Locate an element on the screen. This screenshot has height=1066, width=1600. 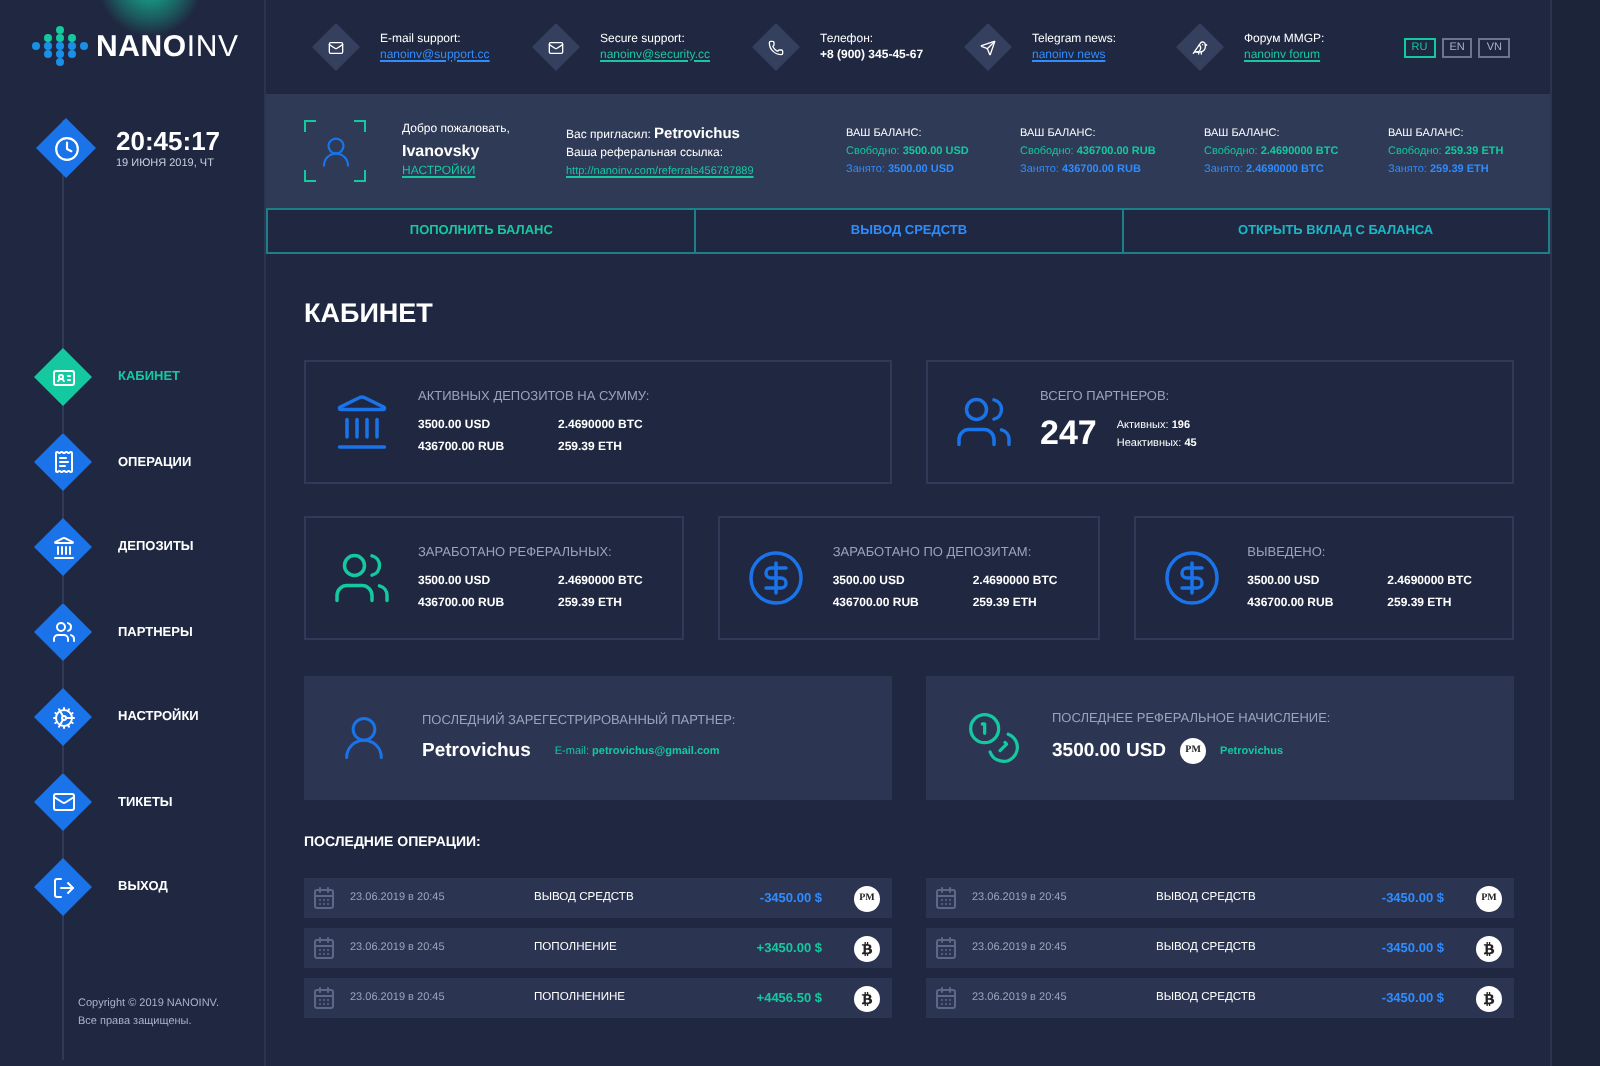
partner-name: Petrovichus is located at coordinates (476, 751).